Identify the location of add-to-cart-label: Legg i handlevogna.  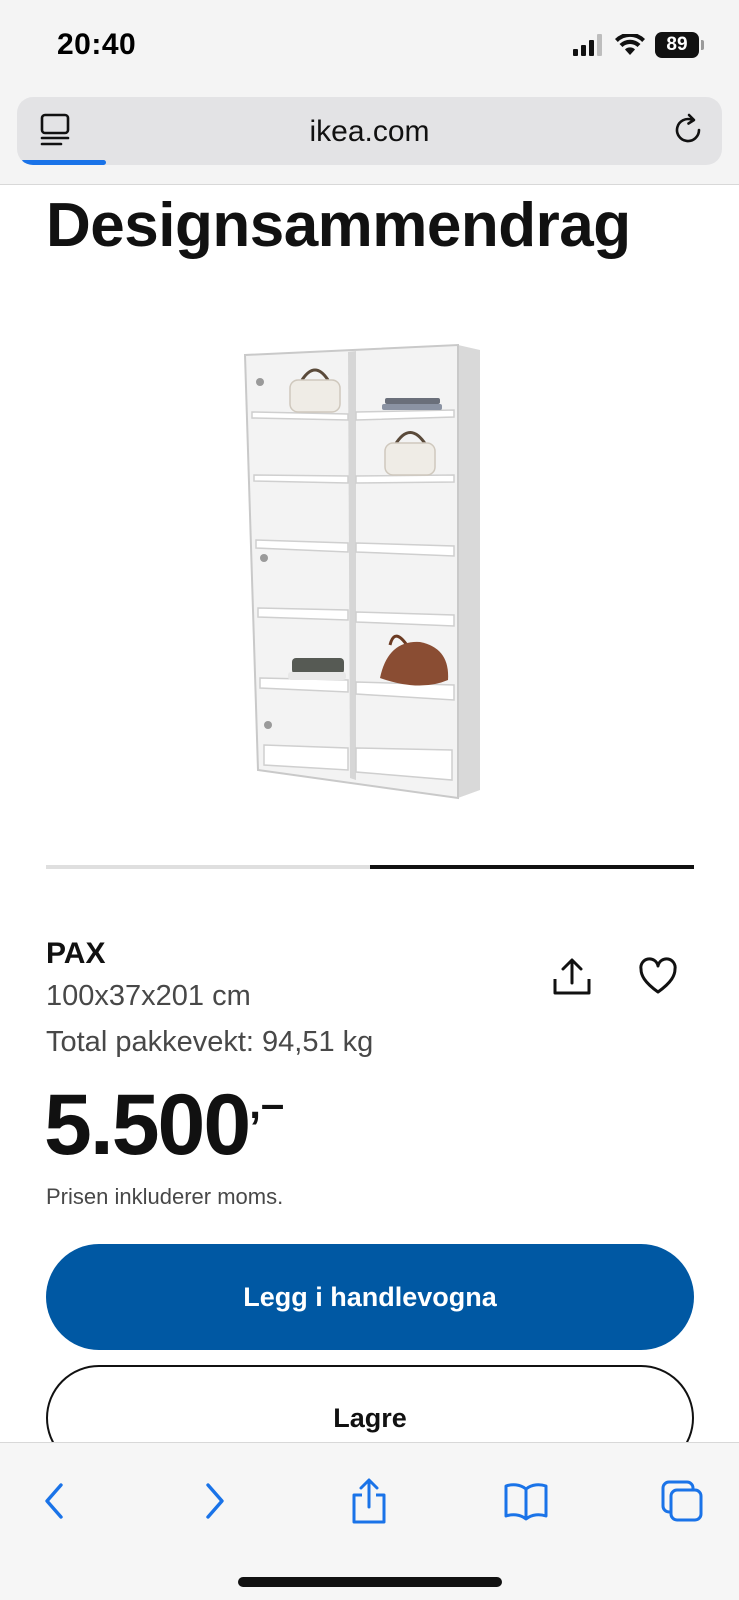
(370, 1296).